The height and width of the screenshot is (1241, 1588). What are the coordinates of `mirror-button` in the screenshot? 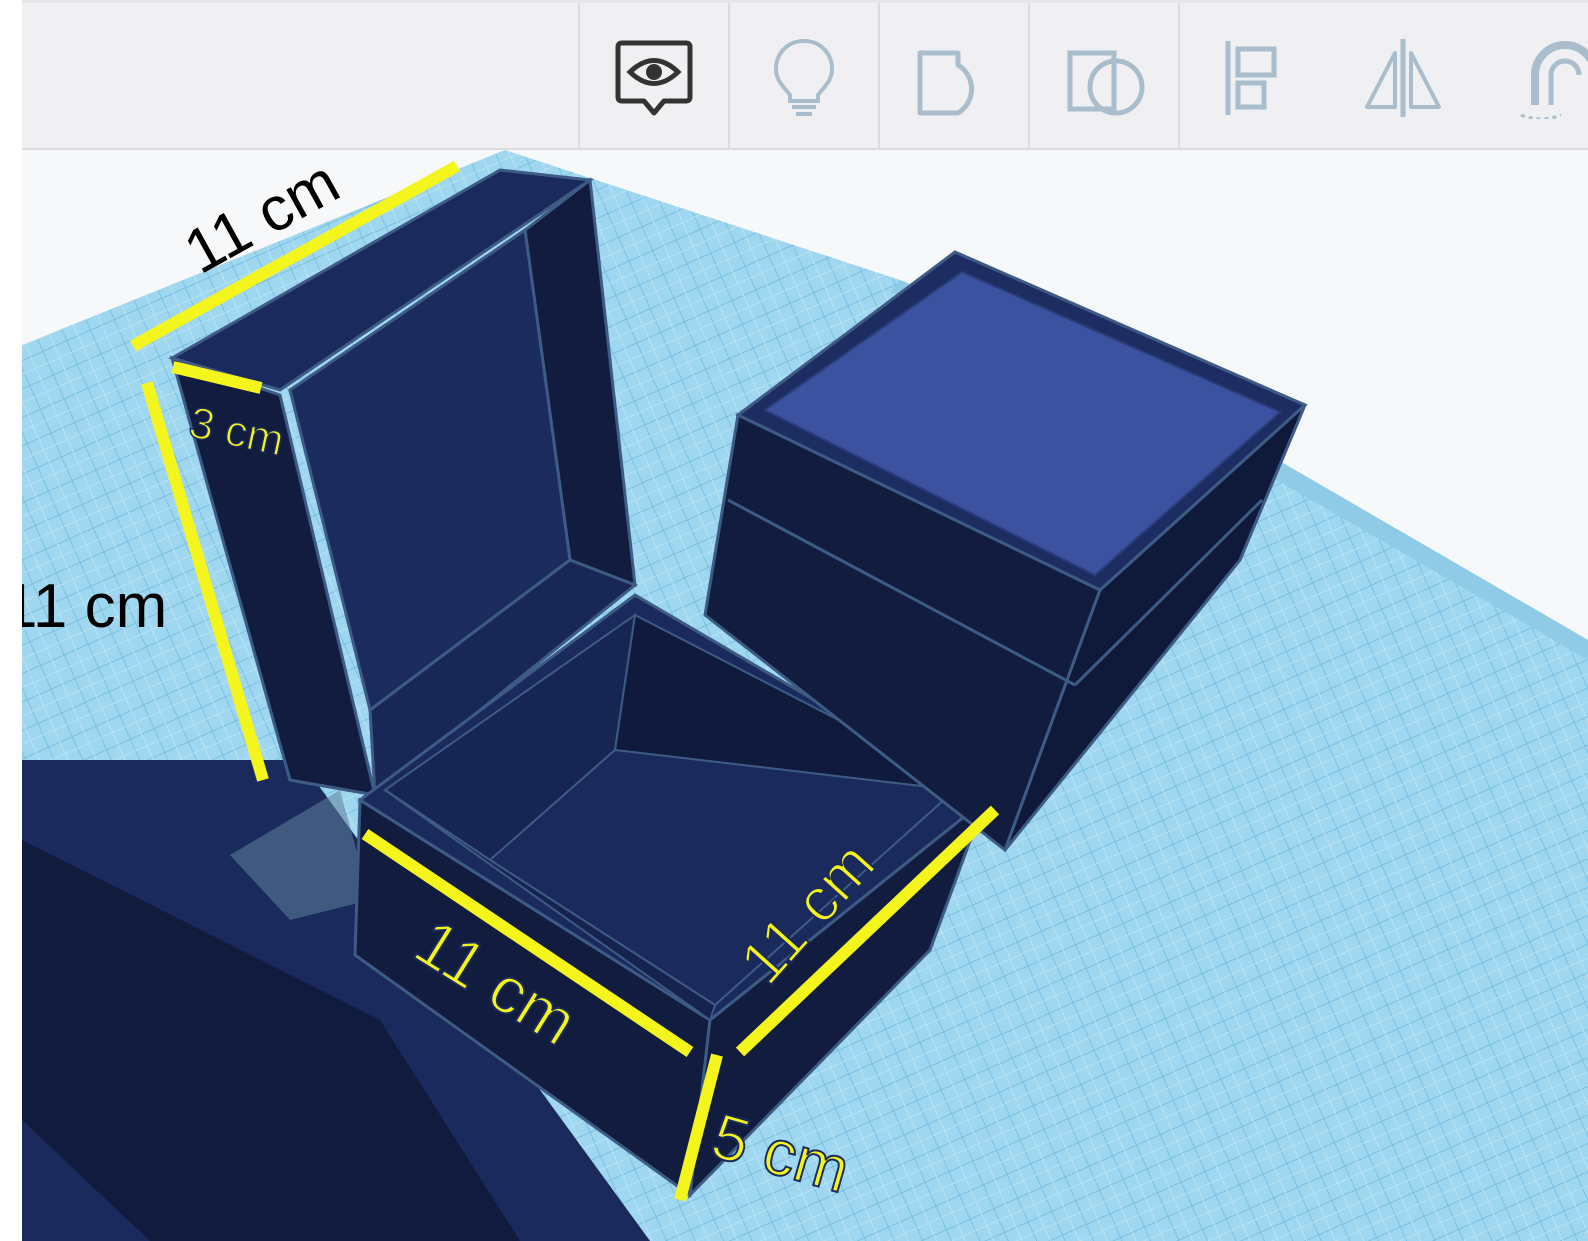 It's located at (1403, 76).